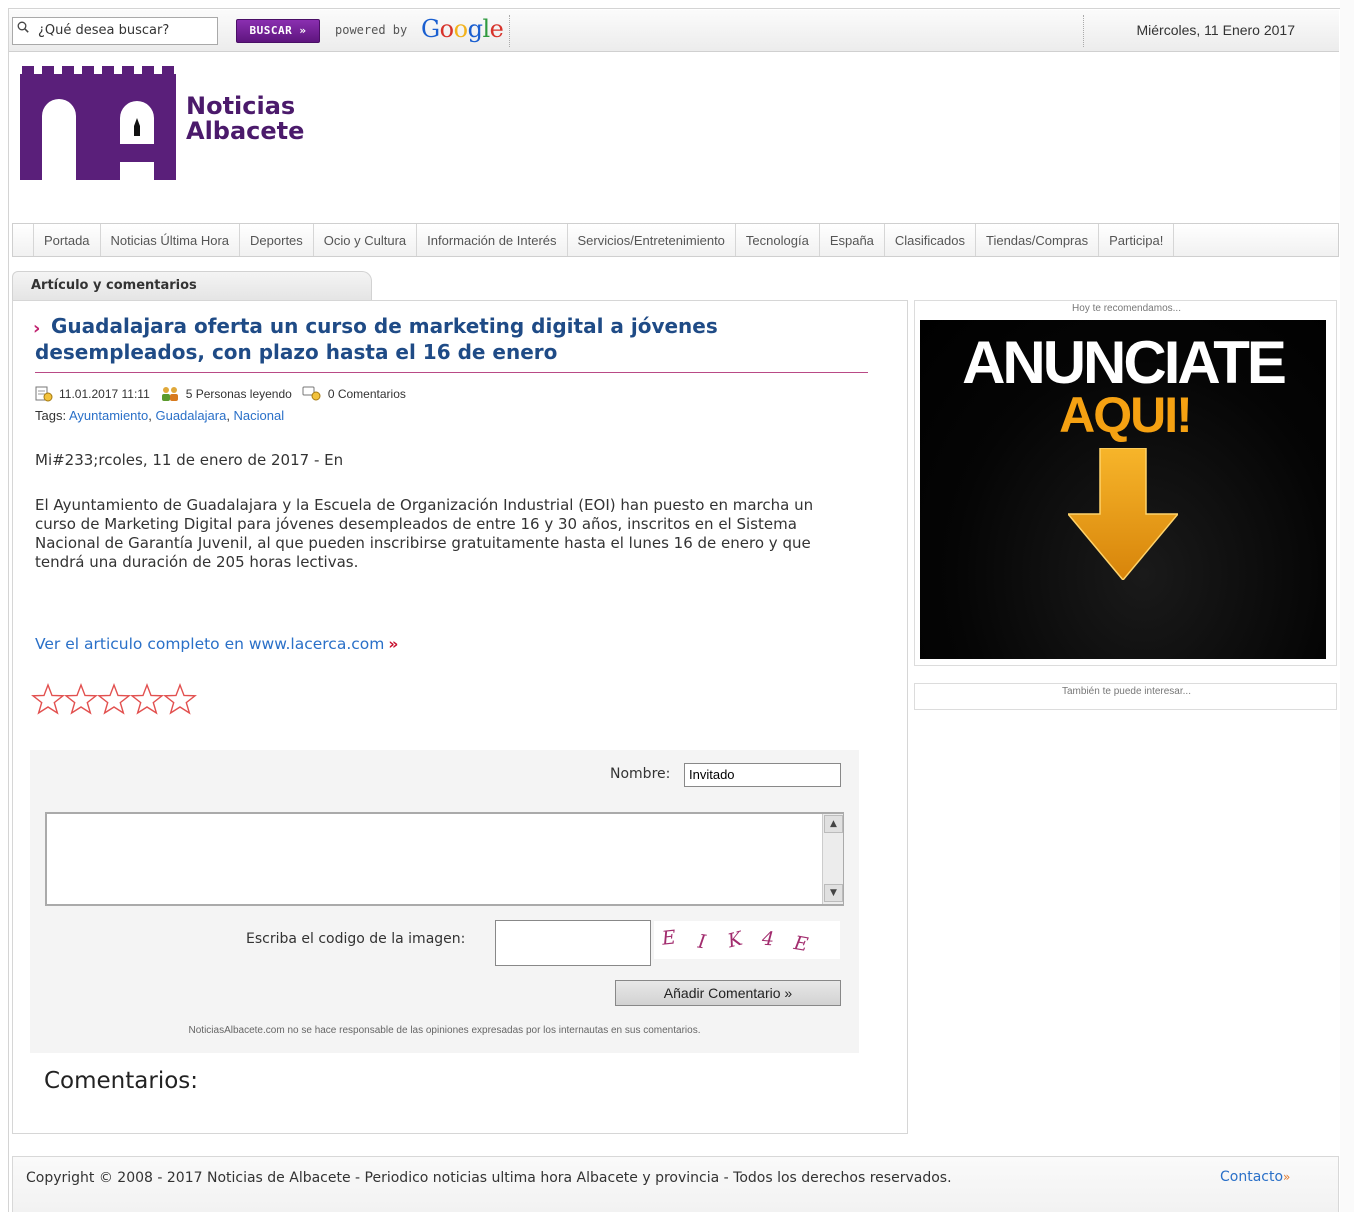 This screenshot has width=1354, height=1212. Describe the element at coordinates (833, 824) in the screenshot. I see `scroll-up-icon: ▲` at that location.